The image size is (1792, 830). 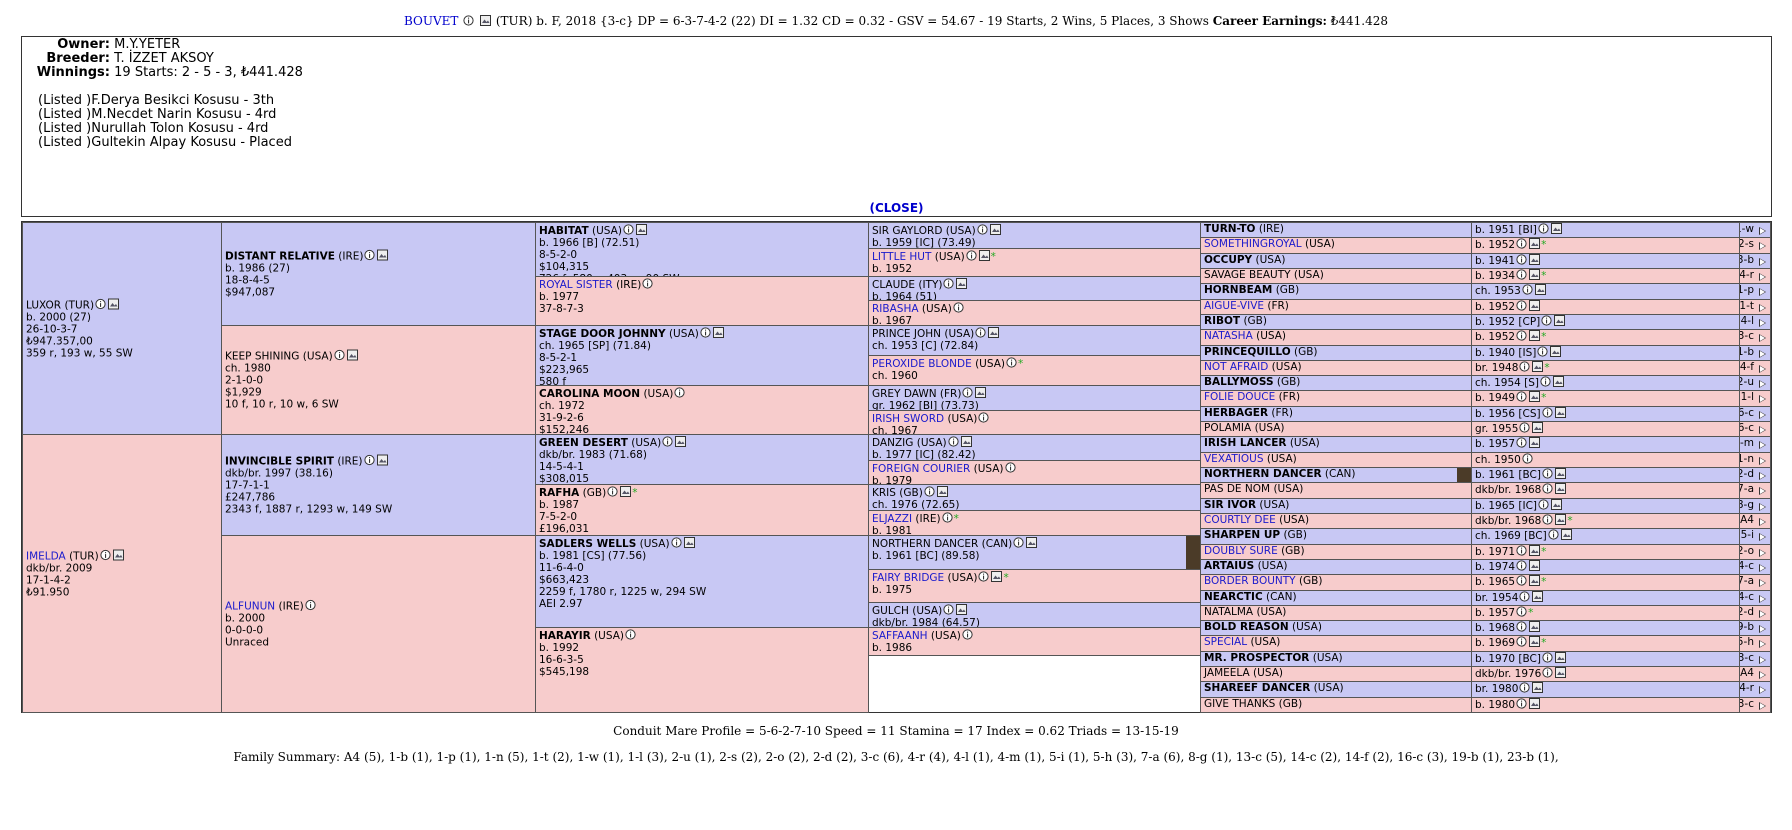 What do you see at coordinates (583, 443) in the screenshot?
I see `horse-name-link: GREEN DESERT` at bounding box center [583, 443].